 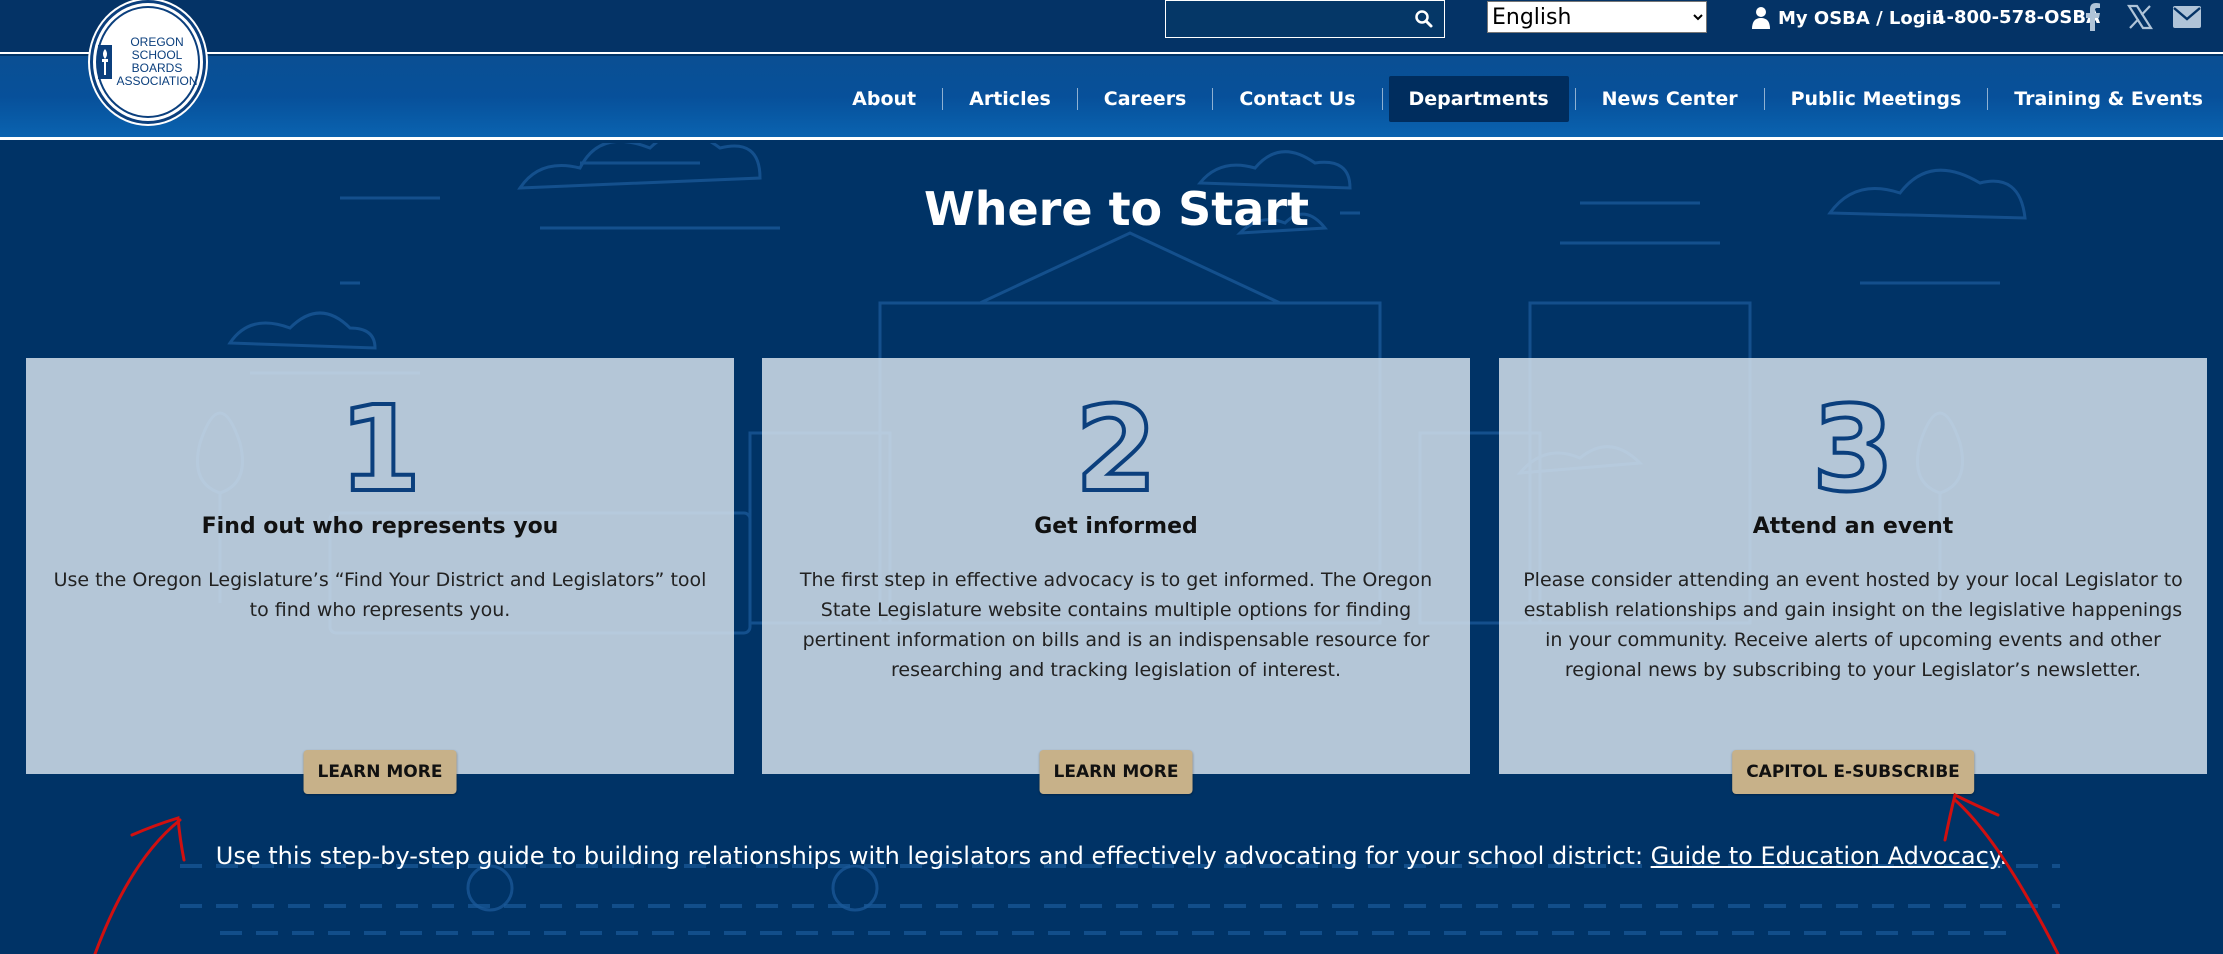 I want to click on step-number-text: 3, so click(x=1853, y=445).